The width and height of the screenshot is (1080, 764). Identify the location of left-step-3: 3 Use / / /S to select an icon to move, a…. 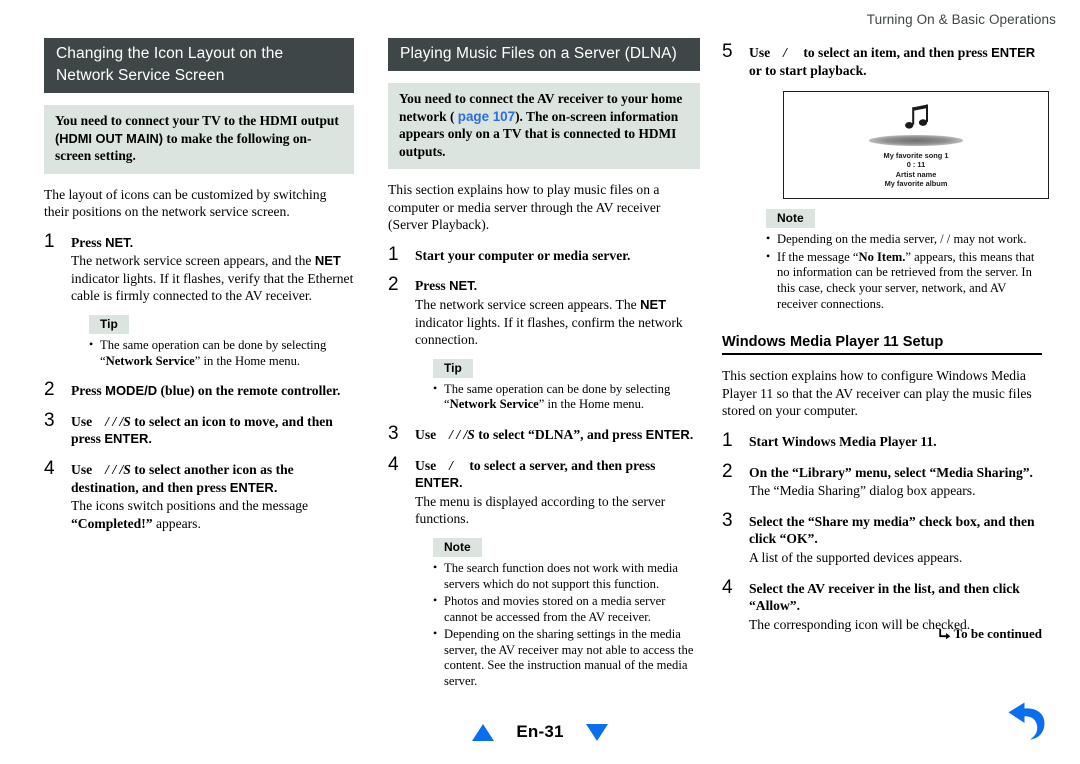
(199, 428).